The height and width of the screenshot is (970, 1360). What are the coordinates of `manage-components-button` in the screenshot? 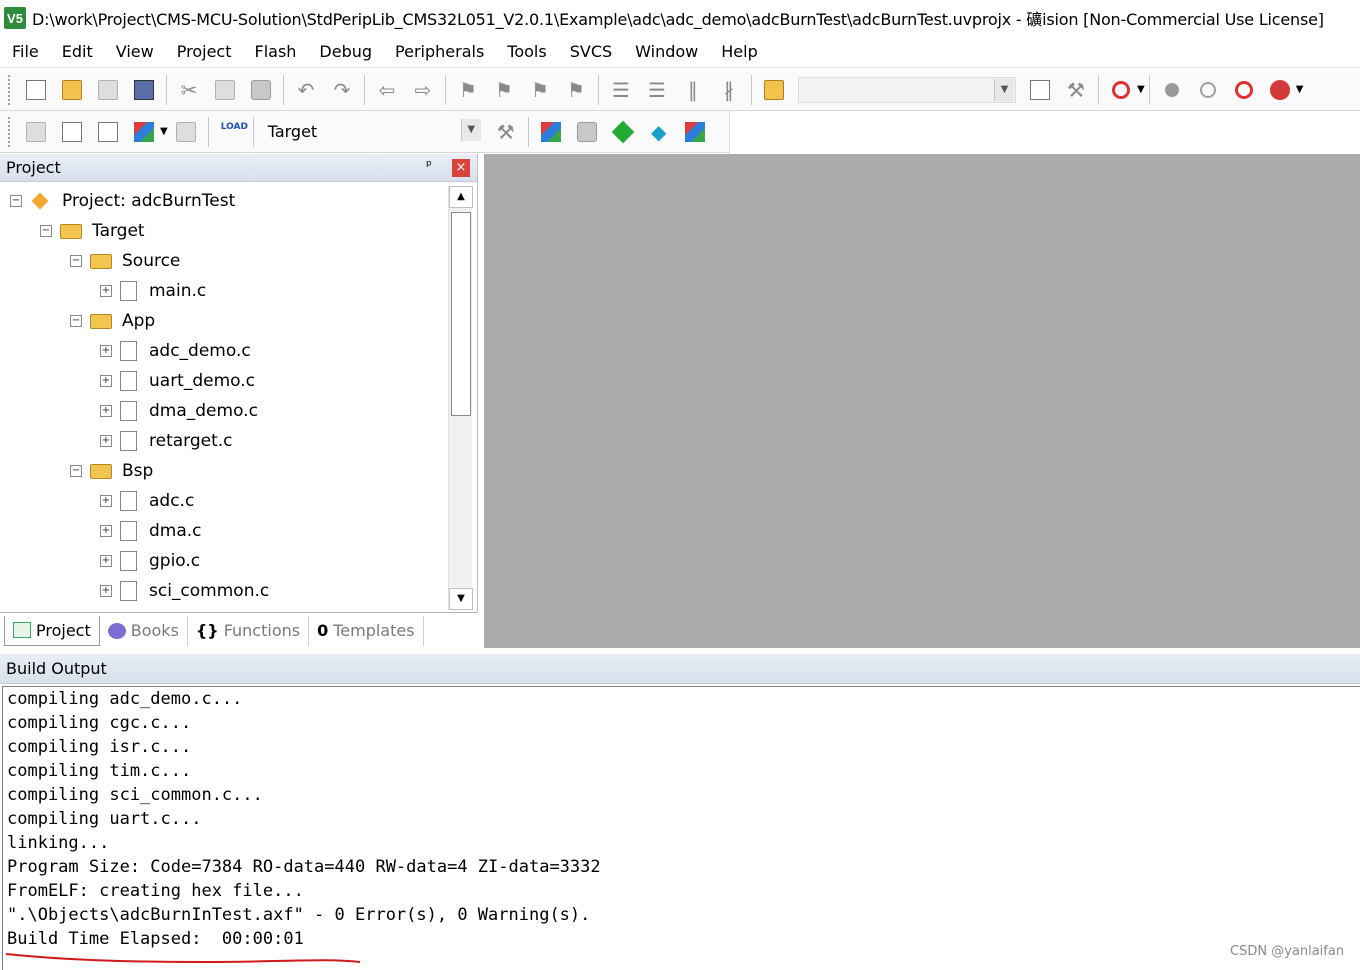 It's located at (551, 132).